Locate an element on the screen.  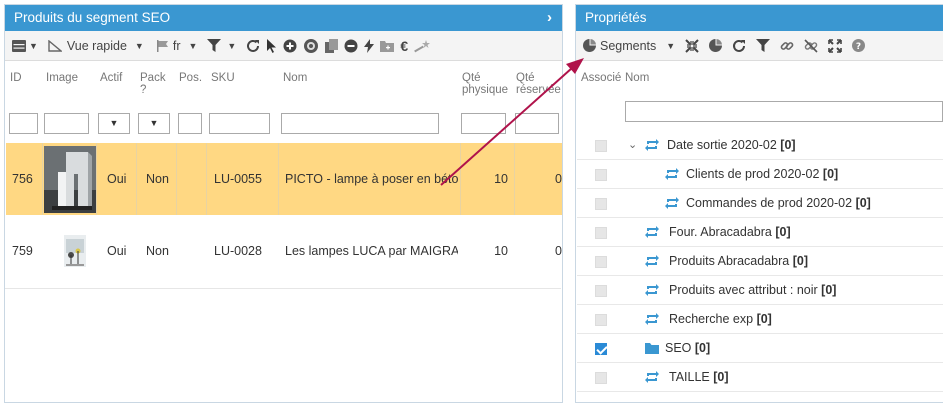
filter-id-input is located at coordinates (23, 123).